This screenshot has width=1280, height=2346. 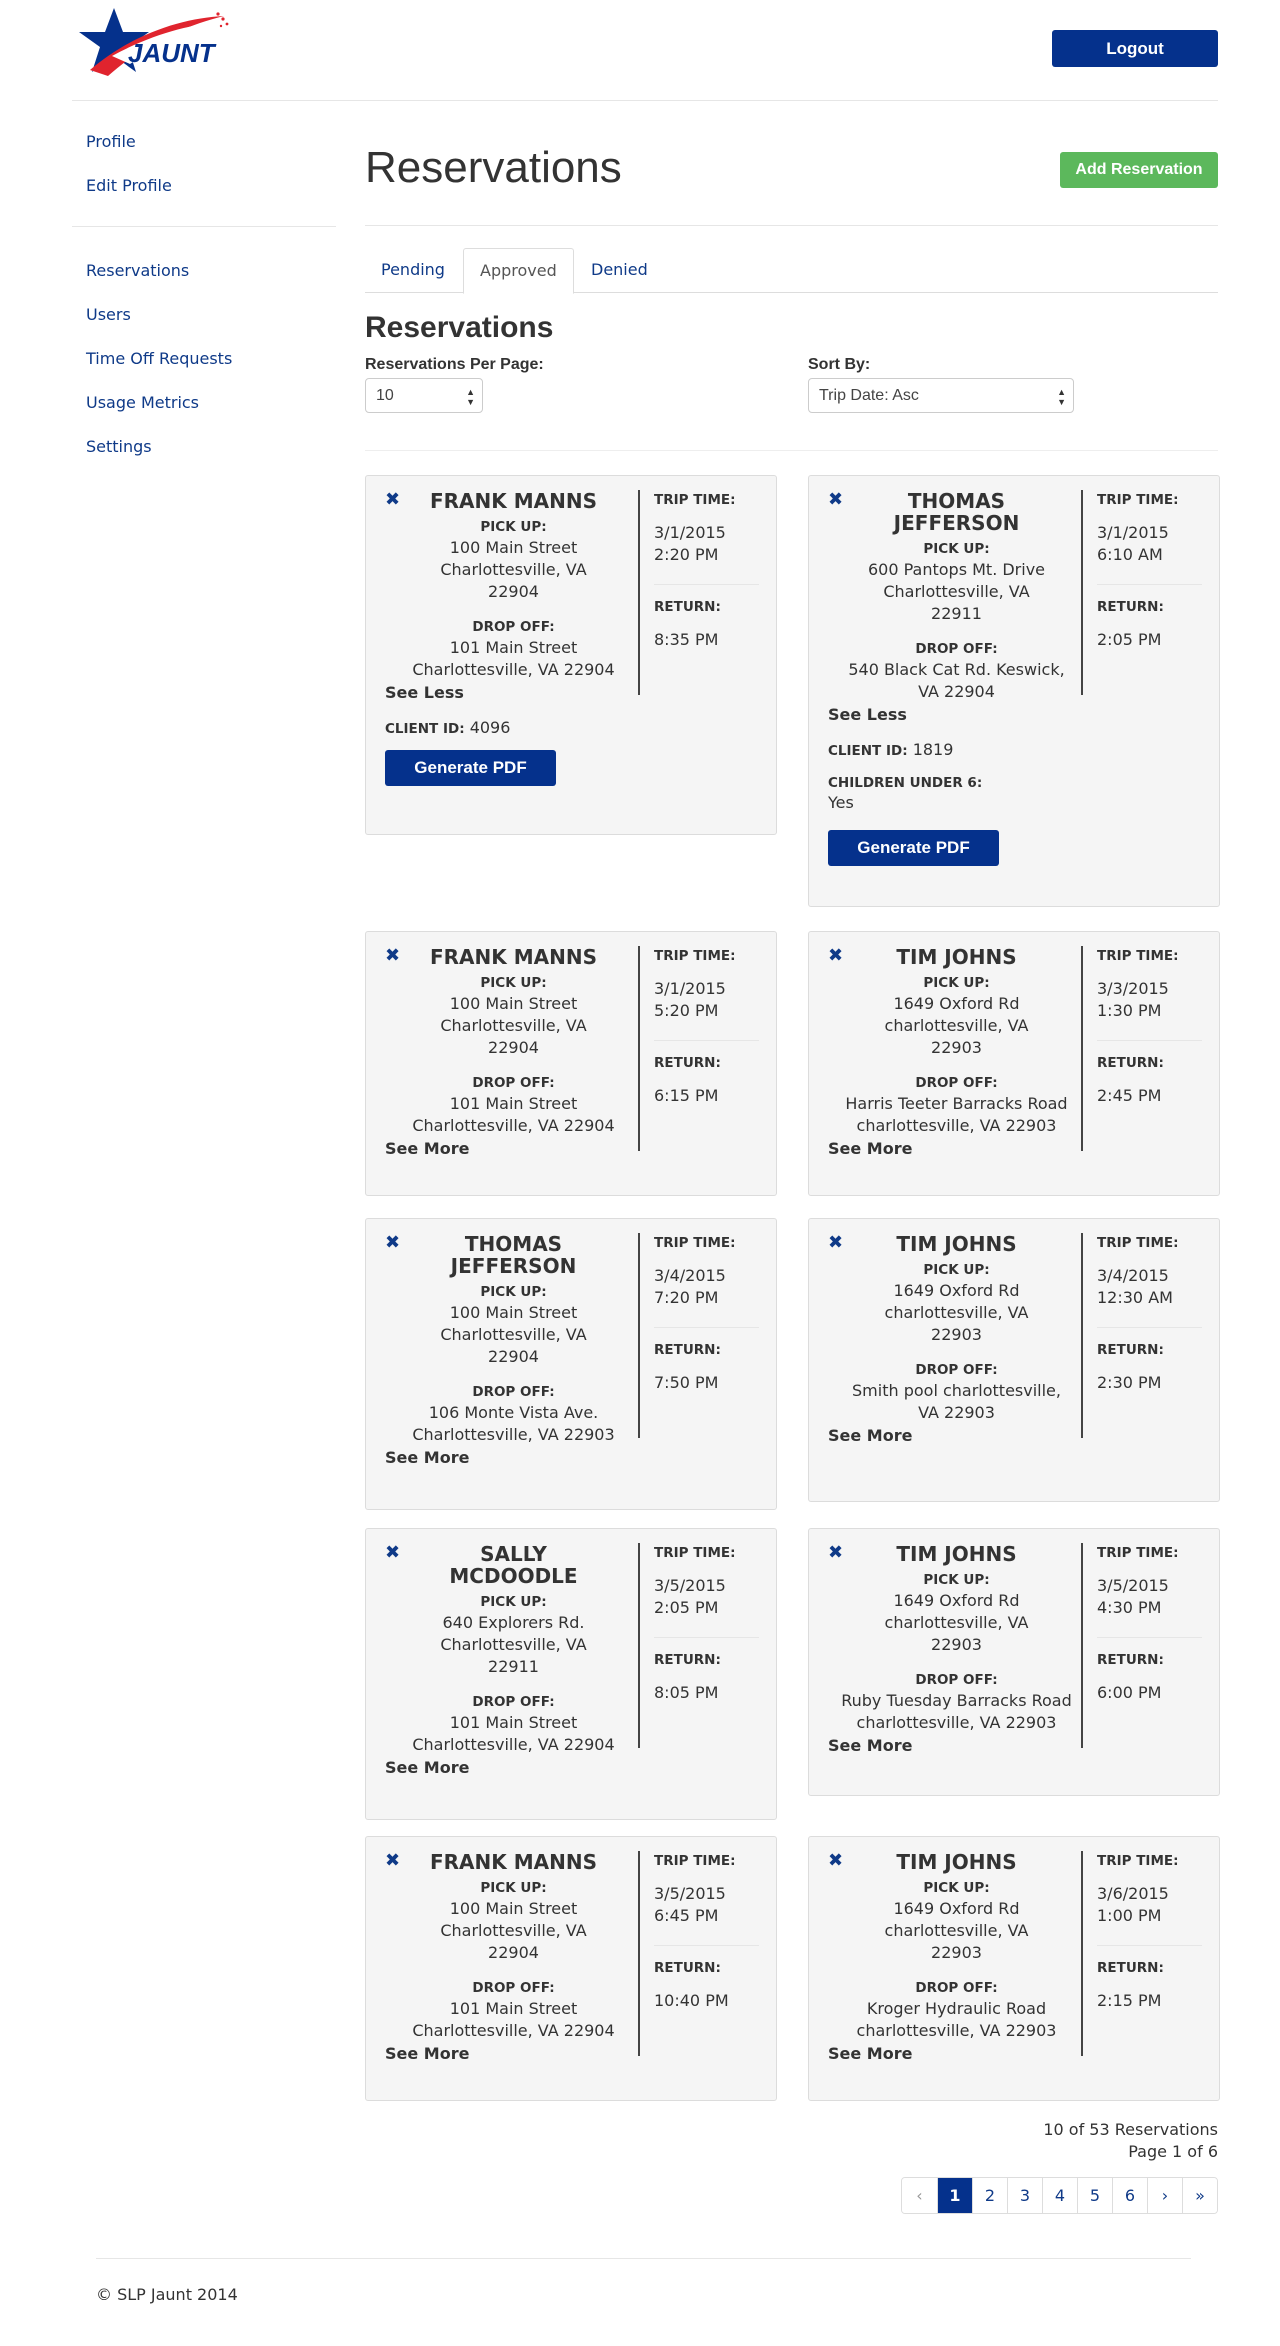 I want to click on page-button-2: 2, so click(x=989, y=2195).